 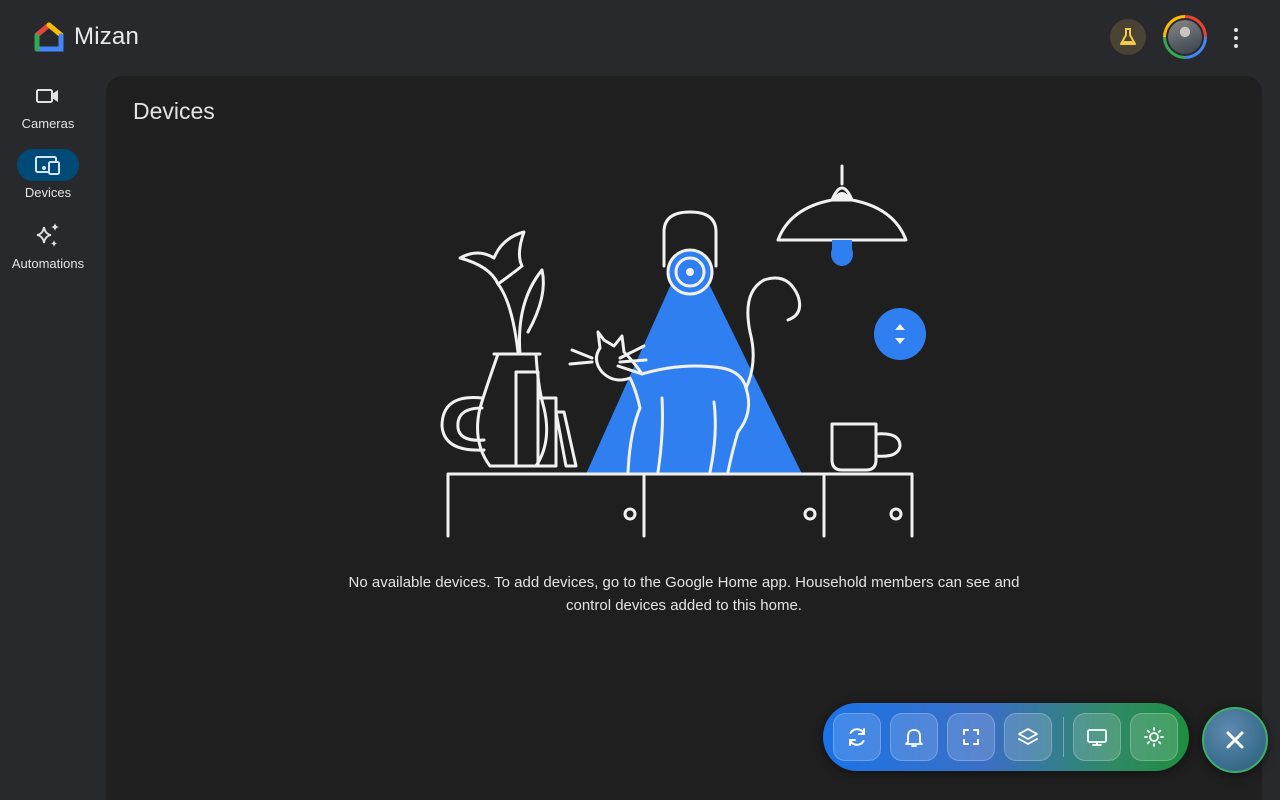 I want to click on bell-icon, so click(x=914, y=738).